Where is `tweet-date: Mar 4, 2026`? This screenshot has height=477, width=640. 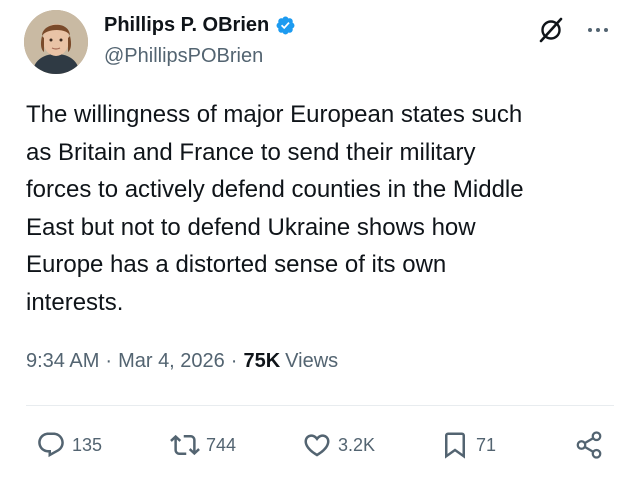
tweet-date: Mar 4, 2026 is located at coordinates (171, 361).